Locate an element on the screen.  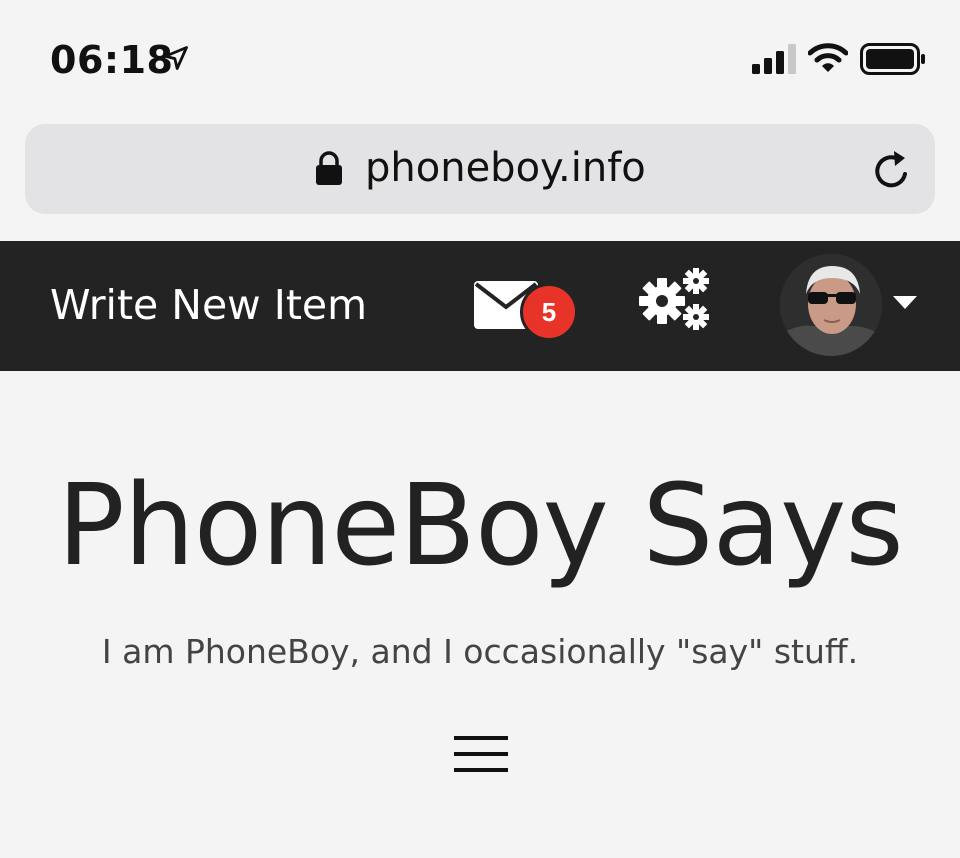
wifi-icon is located at coordinates (828, 57).